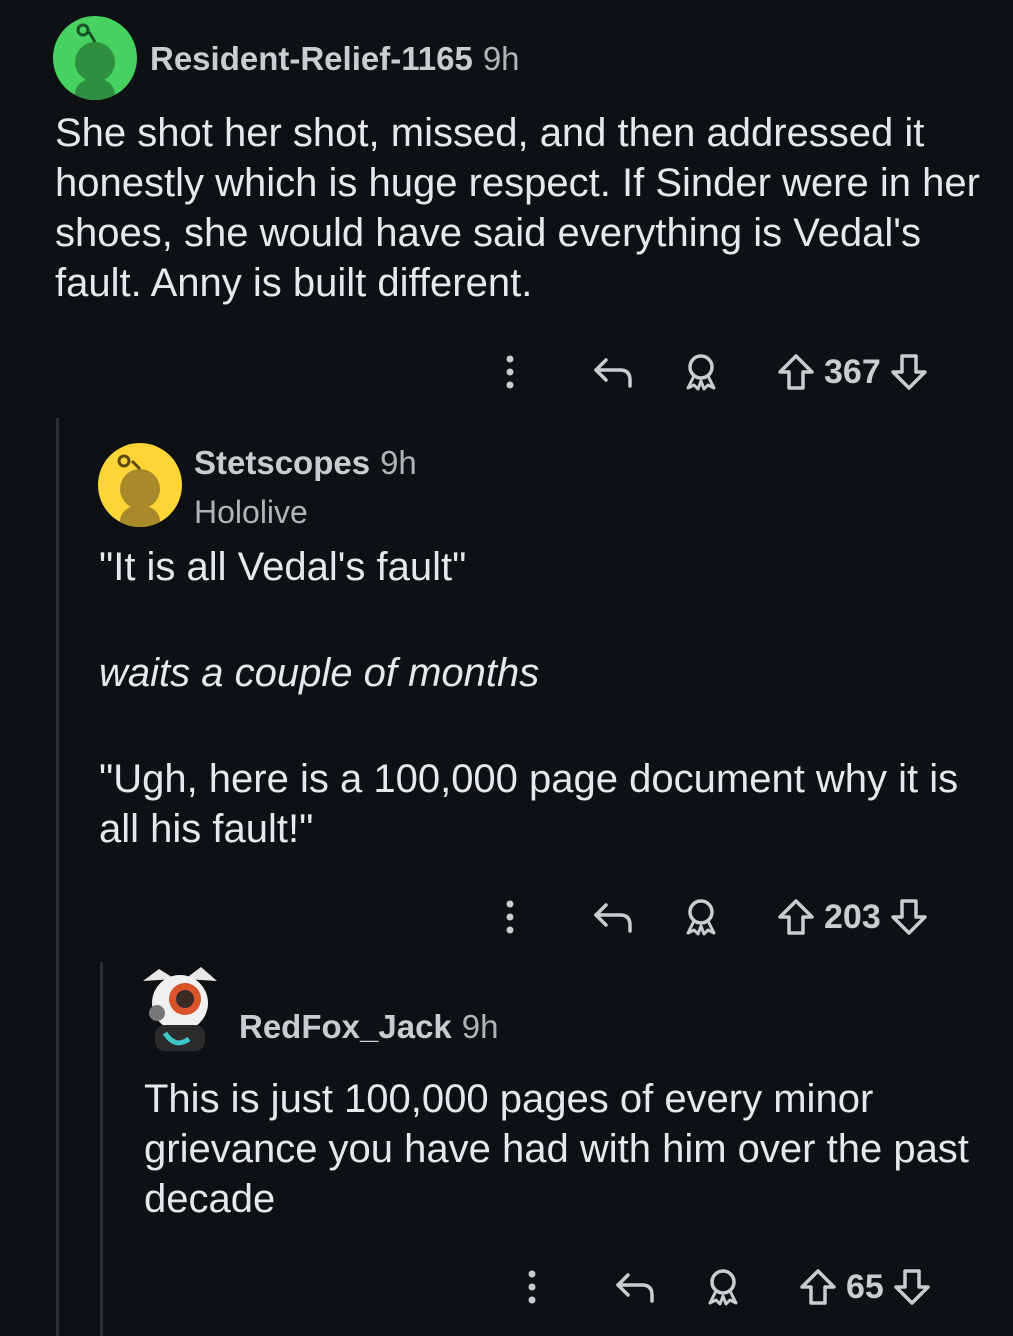 The image size is (1013, 1336). What do you see at coordinates (852, 916) in the screenshot?
I see `vote-score: 203` at bounding box center [852, 916].